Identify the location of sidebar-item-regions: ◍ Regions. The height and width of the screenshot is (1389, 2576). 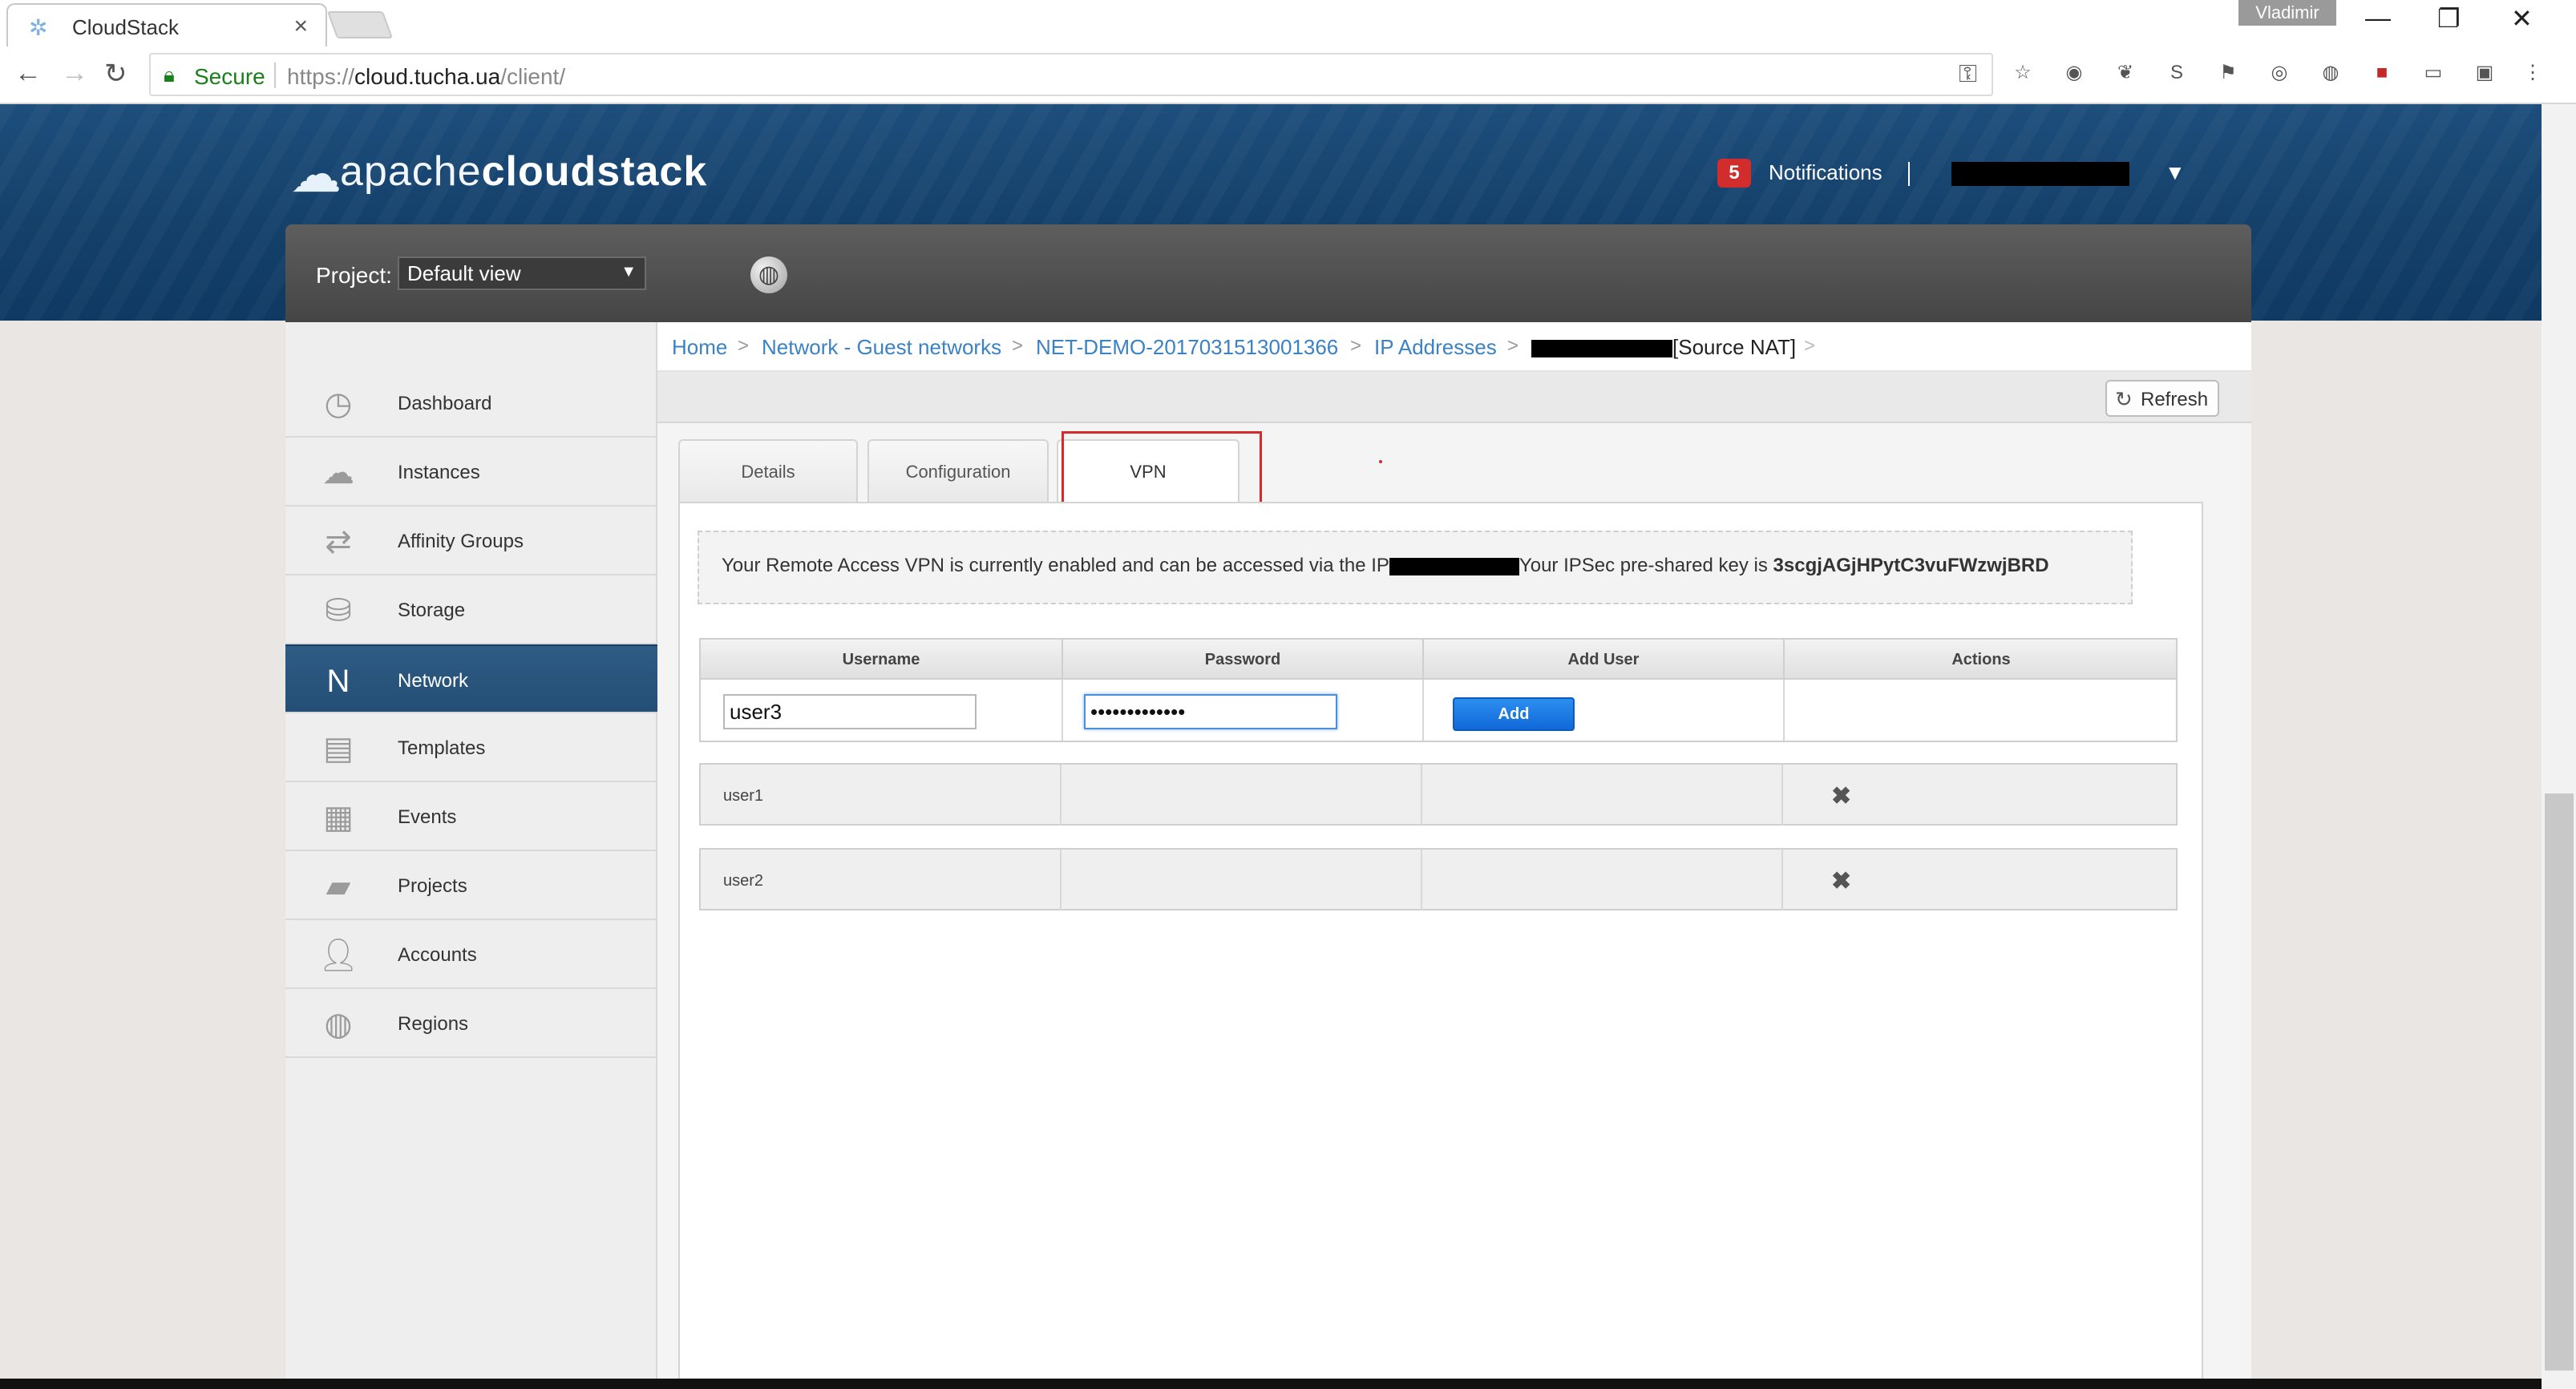
(471, 1024).